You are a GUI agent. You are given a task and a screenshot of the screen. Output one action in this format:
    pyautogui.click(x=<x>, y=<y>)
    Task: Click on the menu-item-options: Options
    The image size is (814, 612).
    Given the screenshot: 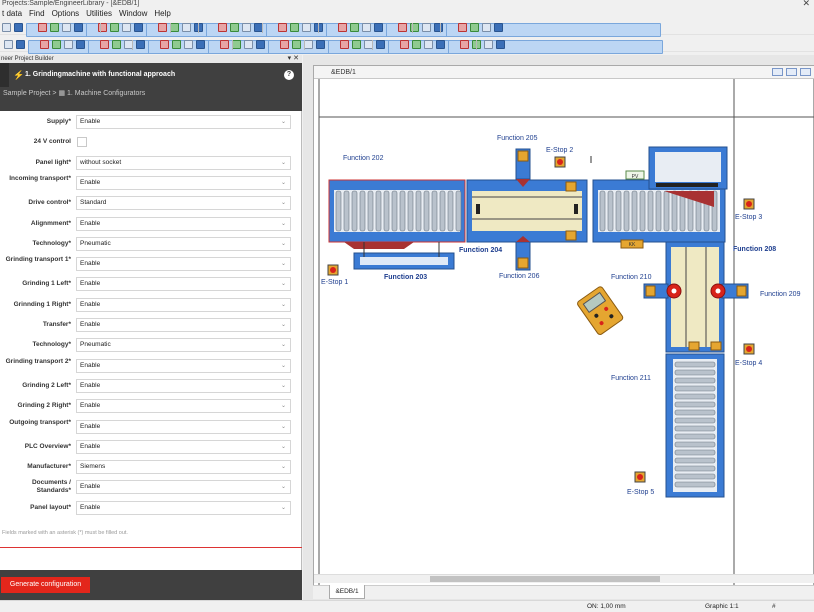 What is the action you would take?
    pyautogui.click(x=66, y=14)
    